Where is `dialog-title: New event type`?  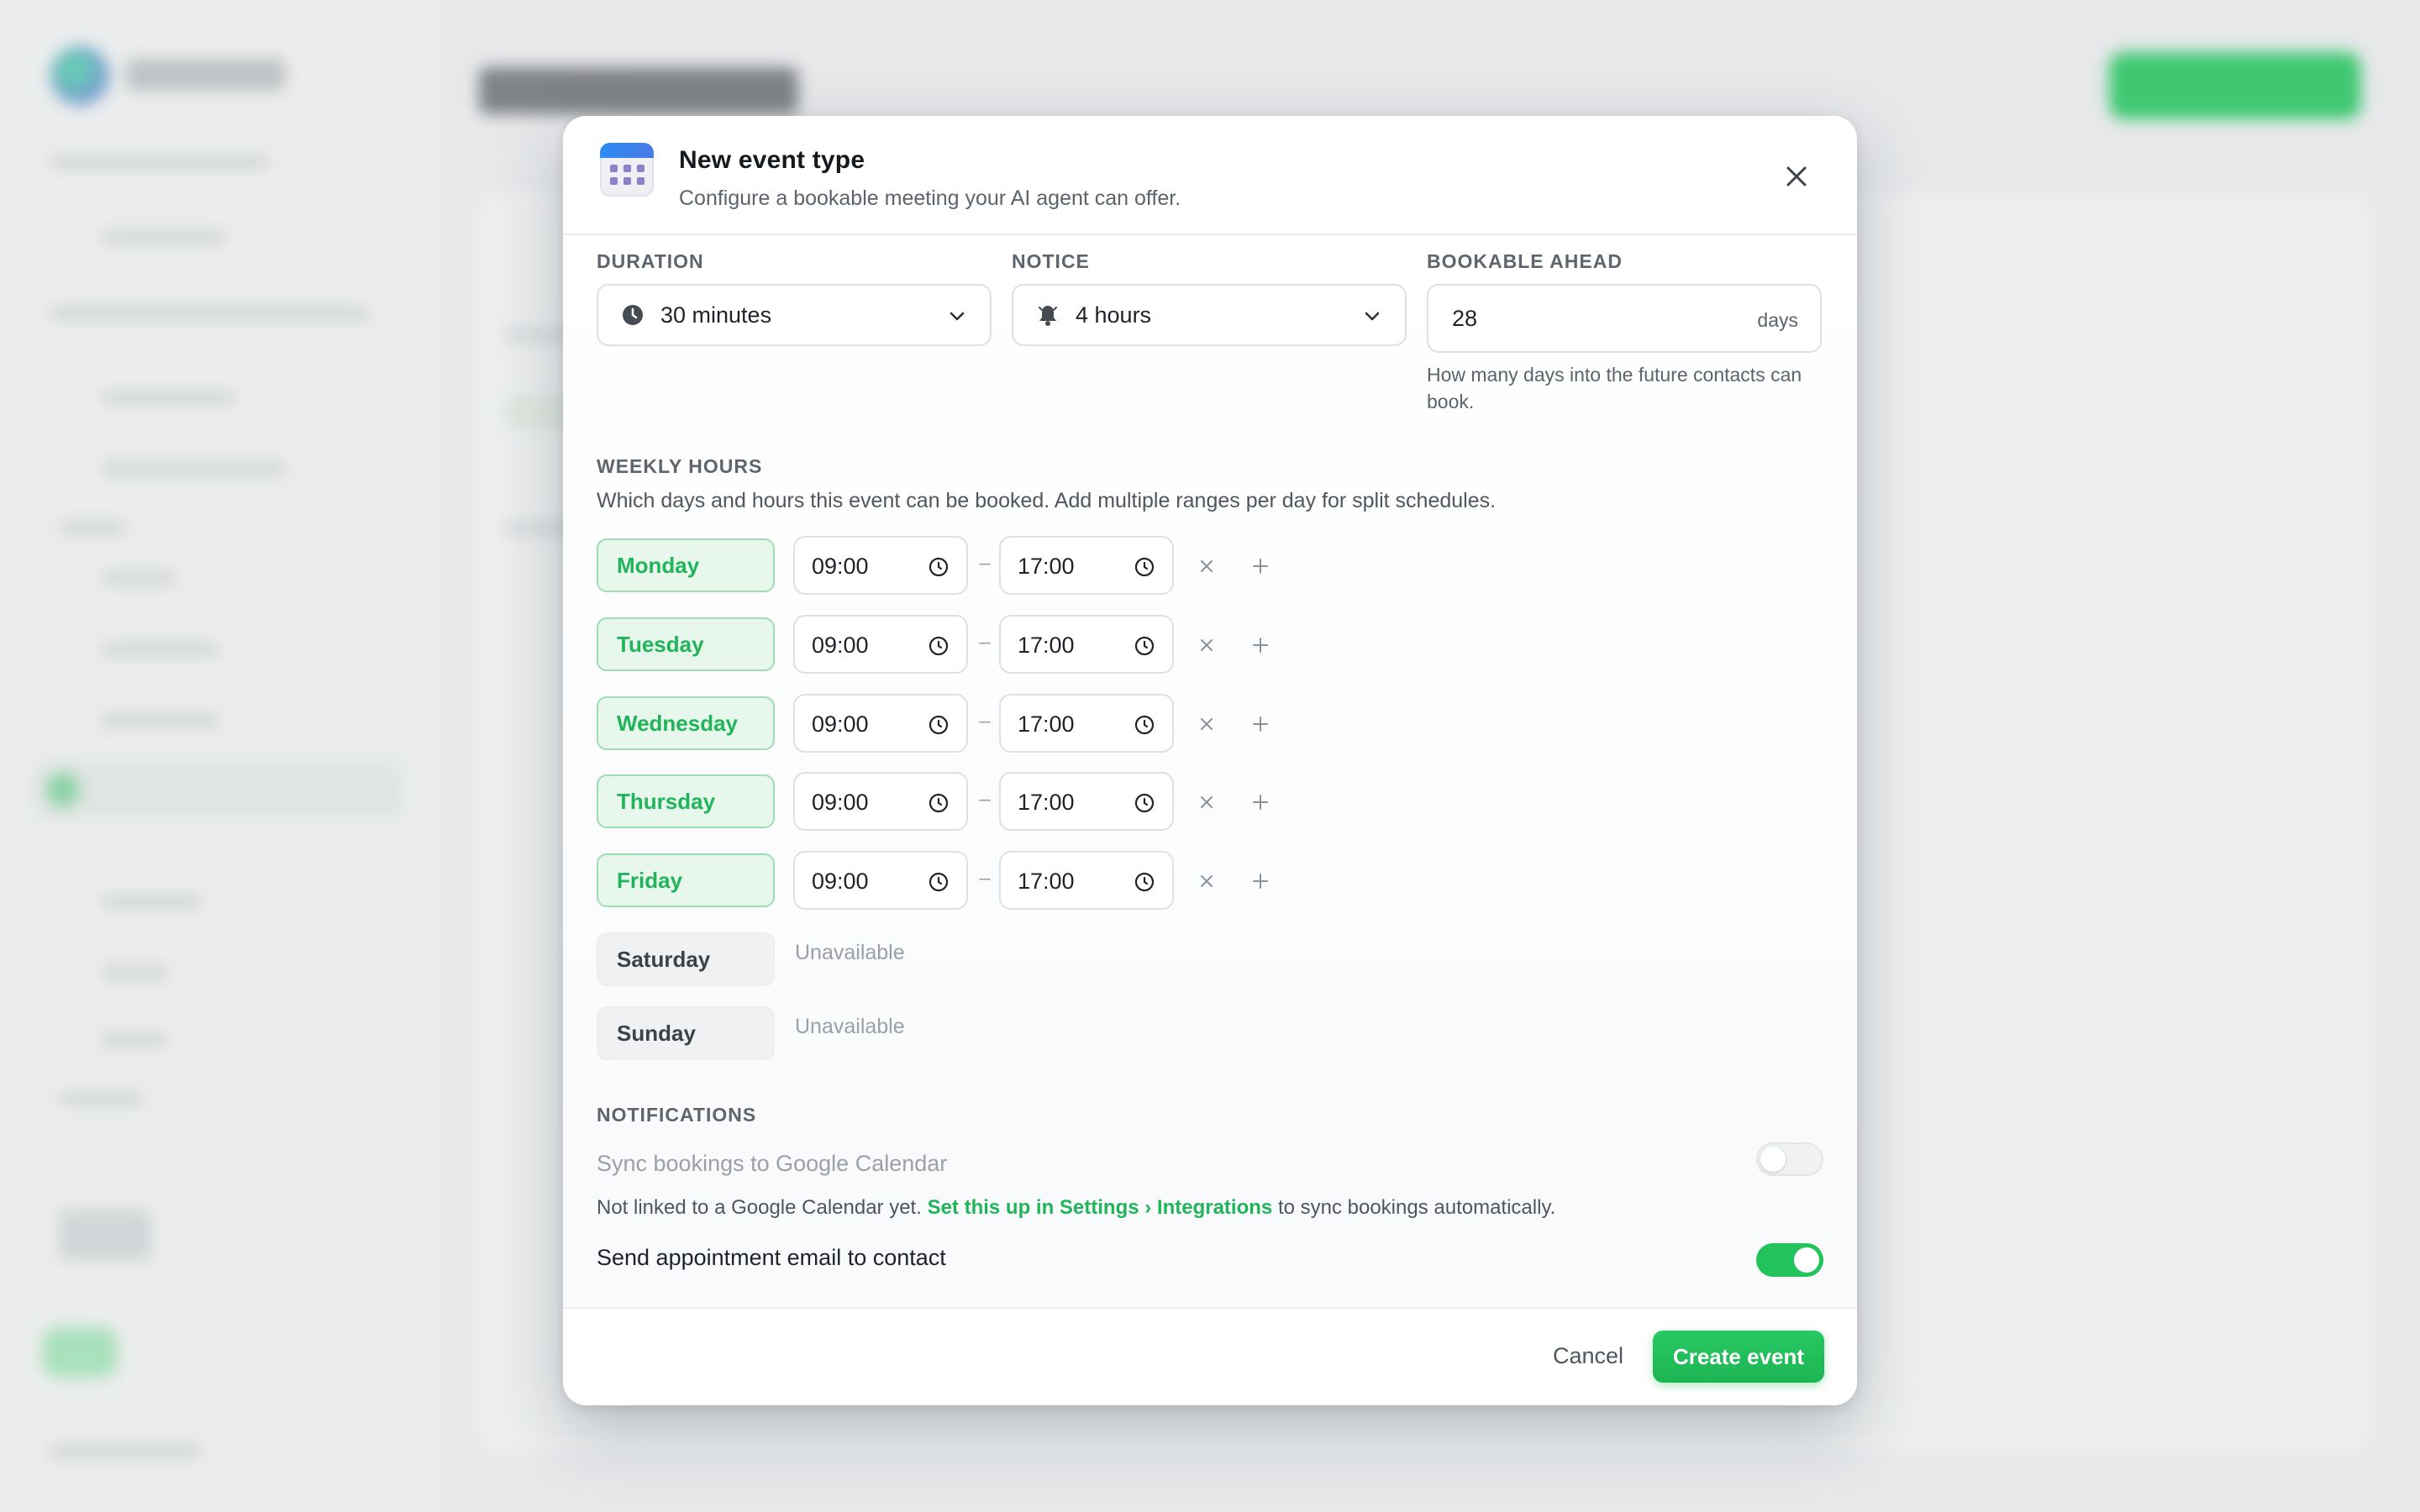
dialog-title: New event type is located at coordinates (772, 160).